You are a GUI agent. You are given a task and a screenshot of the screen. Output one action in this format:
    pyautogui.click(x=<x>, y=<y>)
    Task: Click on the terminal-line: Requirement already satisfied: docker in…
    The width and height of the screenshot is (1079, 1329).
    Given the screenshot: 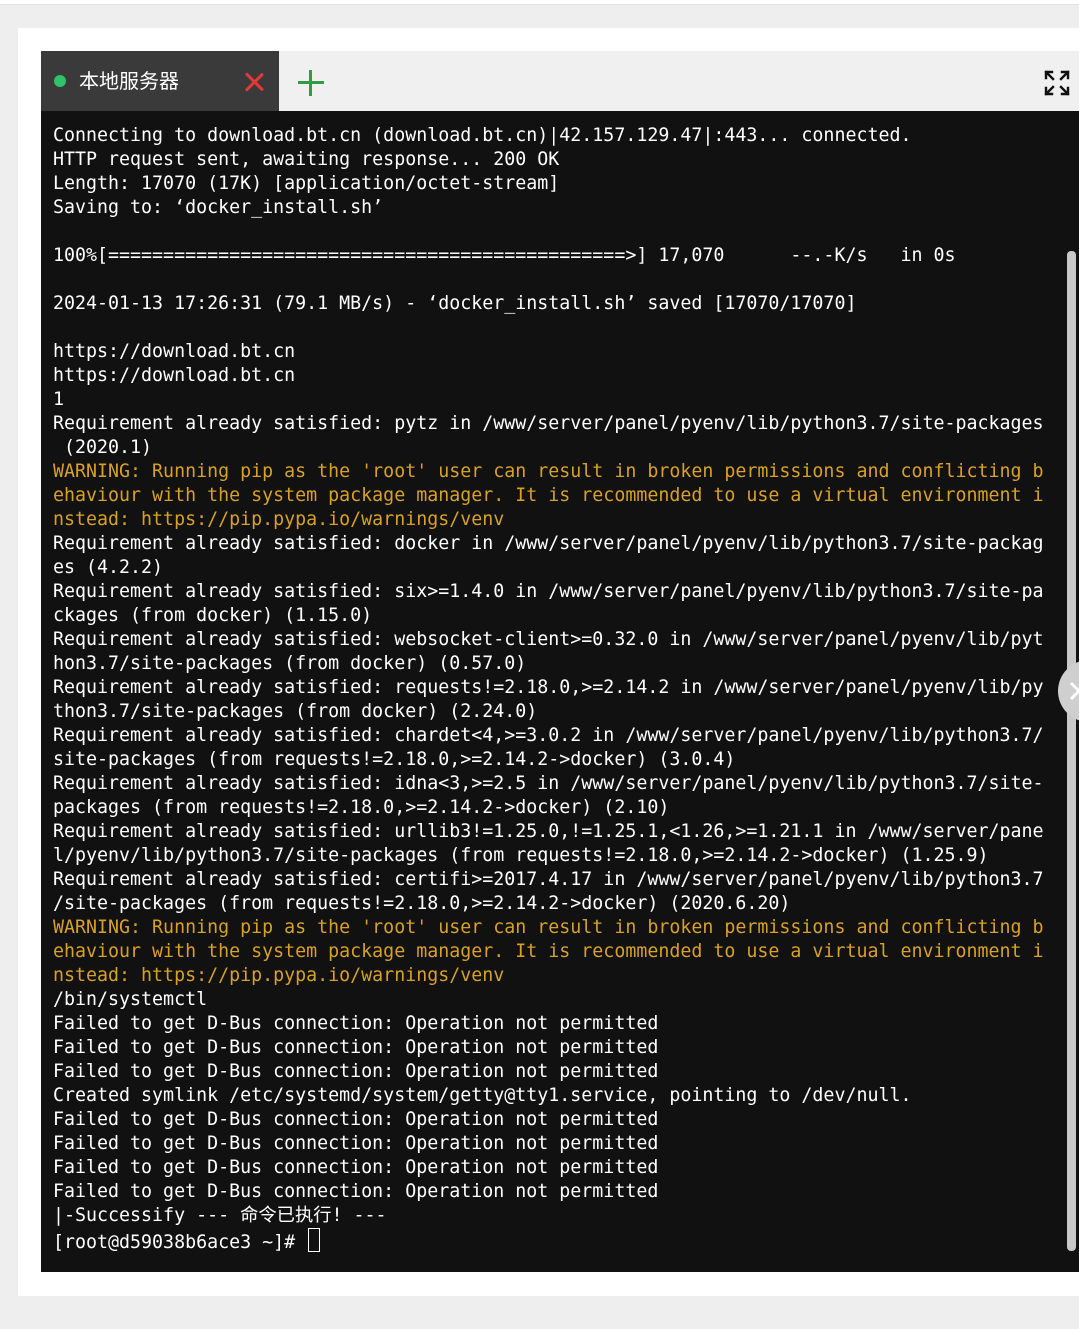 What is the action you would take?
    pyautogui.click(x=548, y=543)
    